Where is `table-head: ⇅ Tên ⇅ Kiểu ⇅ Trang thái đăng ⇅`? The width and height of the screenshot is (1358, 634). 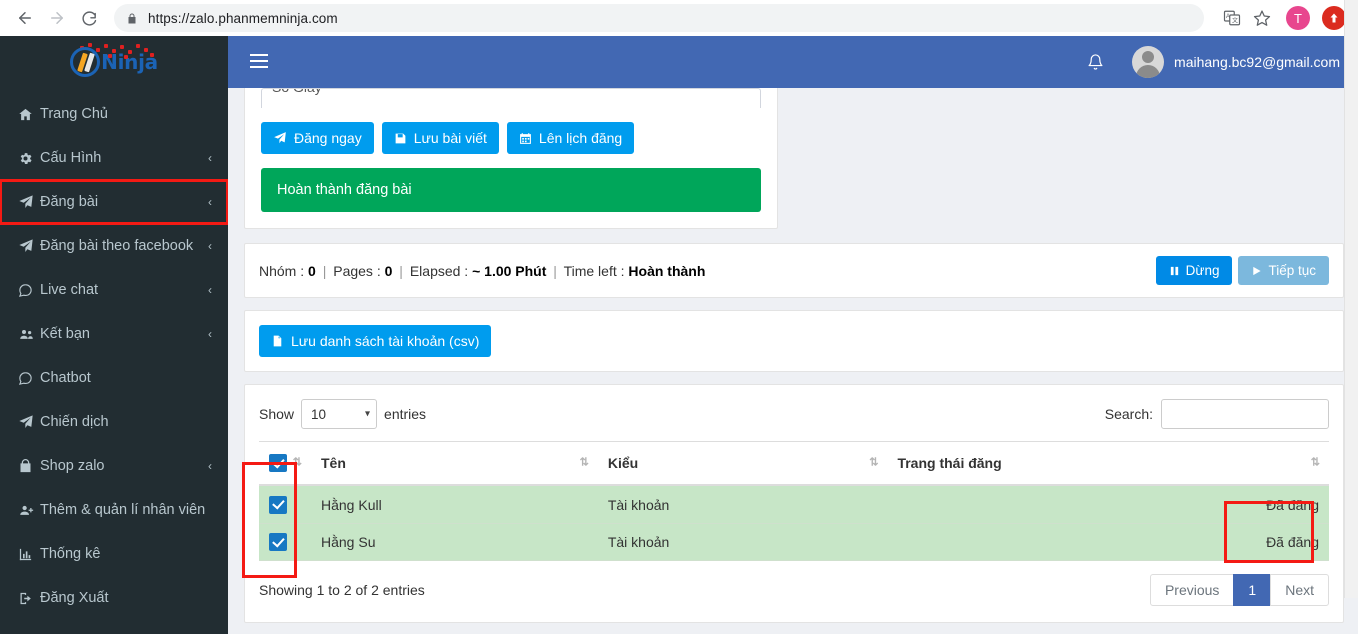 table-head: ⇅ Tên ⇅ Kiểu ⇅ Trang thái đăng ⇅ is located at coordinates (794, 464).